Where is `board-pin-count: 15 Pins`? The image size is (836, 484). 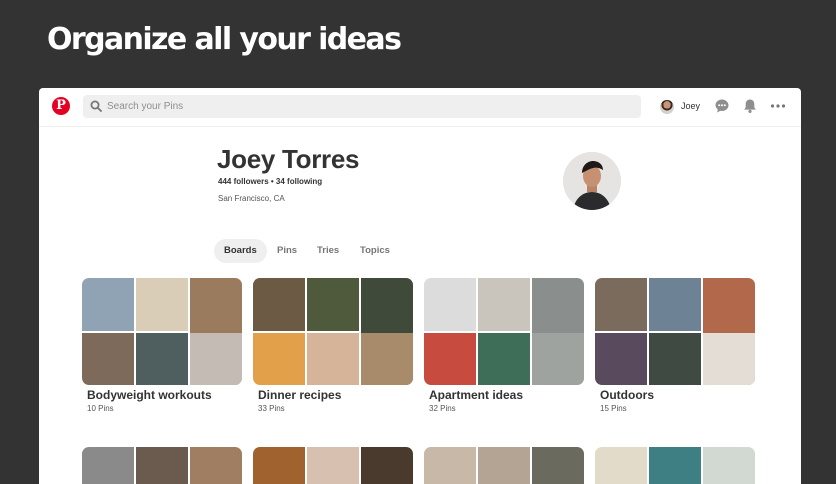
board-pin-count: 15 Pins is located at coordinates (613, 408).